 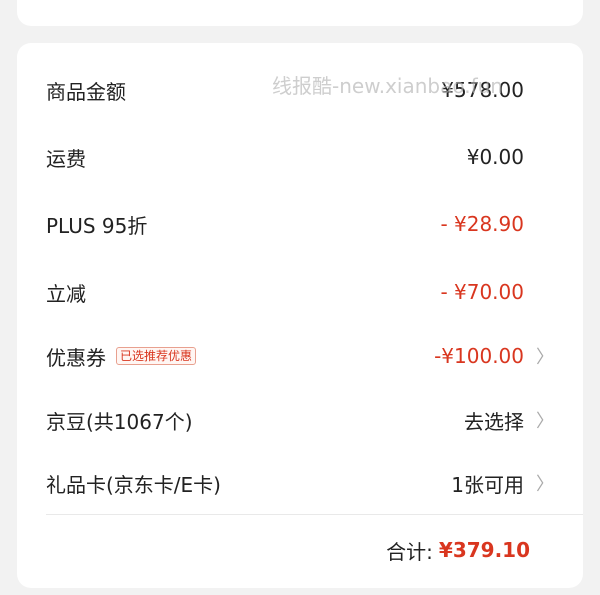 What do you see at coordinates (495, 157) in the screenshot?
I see `row-value: ¥0.00` at bounding box center [495, 157].